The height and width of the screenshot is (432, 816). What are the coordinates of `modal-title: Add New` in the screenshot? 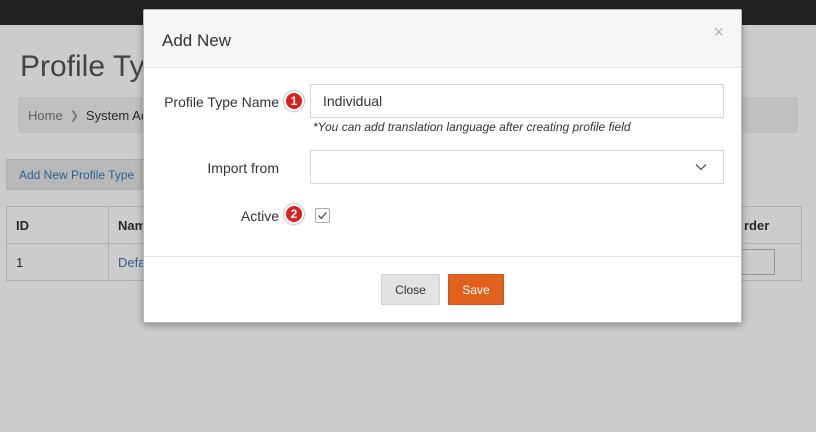 It's located at (196, 40).